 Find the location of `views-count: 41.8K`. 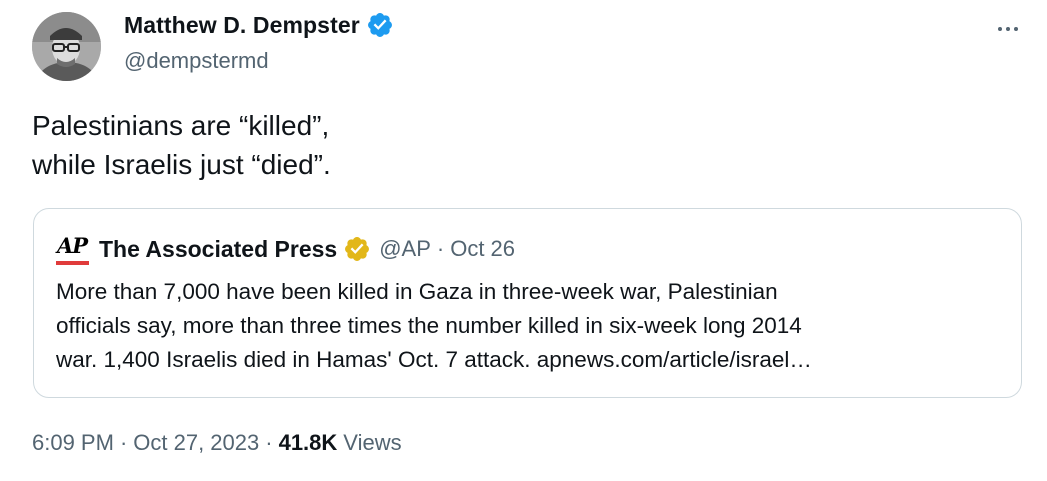

views-count: 41.8K is located at coordinates (308, 442).